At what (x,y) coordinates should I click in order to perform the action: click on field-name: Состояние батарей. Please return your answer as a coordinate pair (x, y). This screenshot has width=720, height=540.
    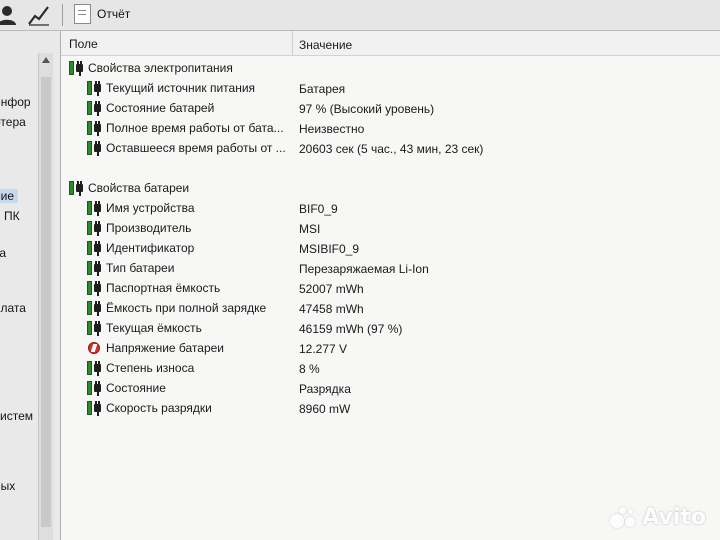
    Looking at the image, I should click on (160, 108).